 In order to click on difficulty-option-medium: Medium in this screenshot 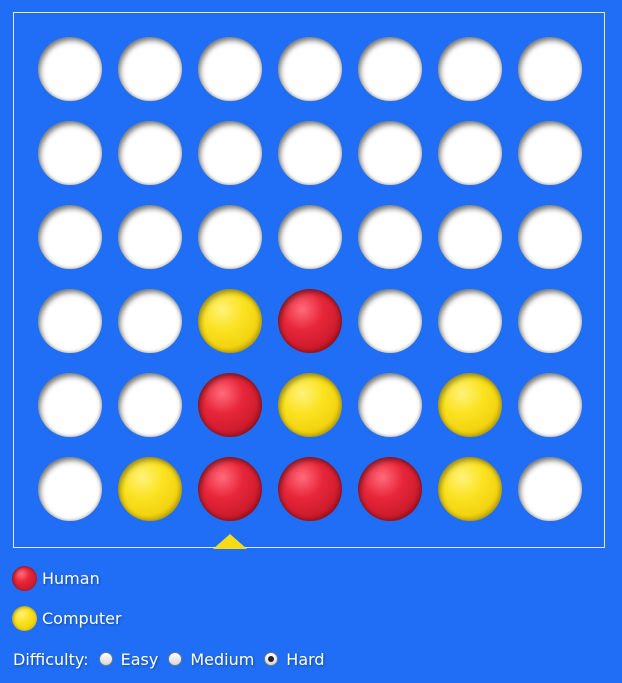, I will do `click(211, 659)`.